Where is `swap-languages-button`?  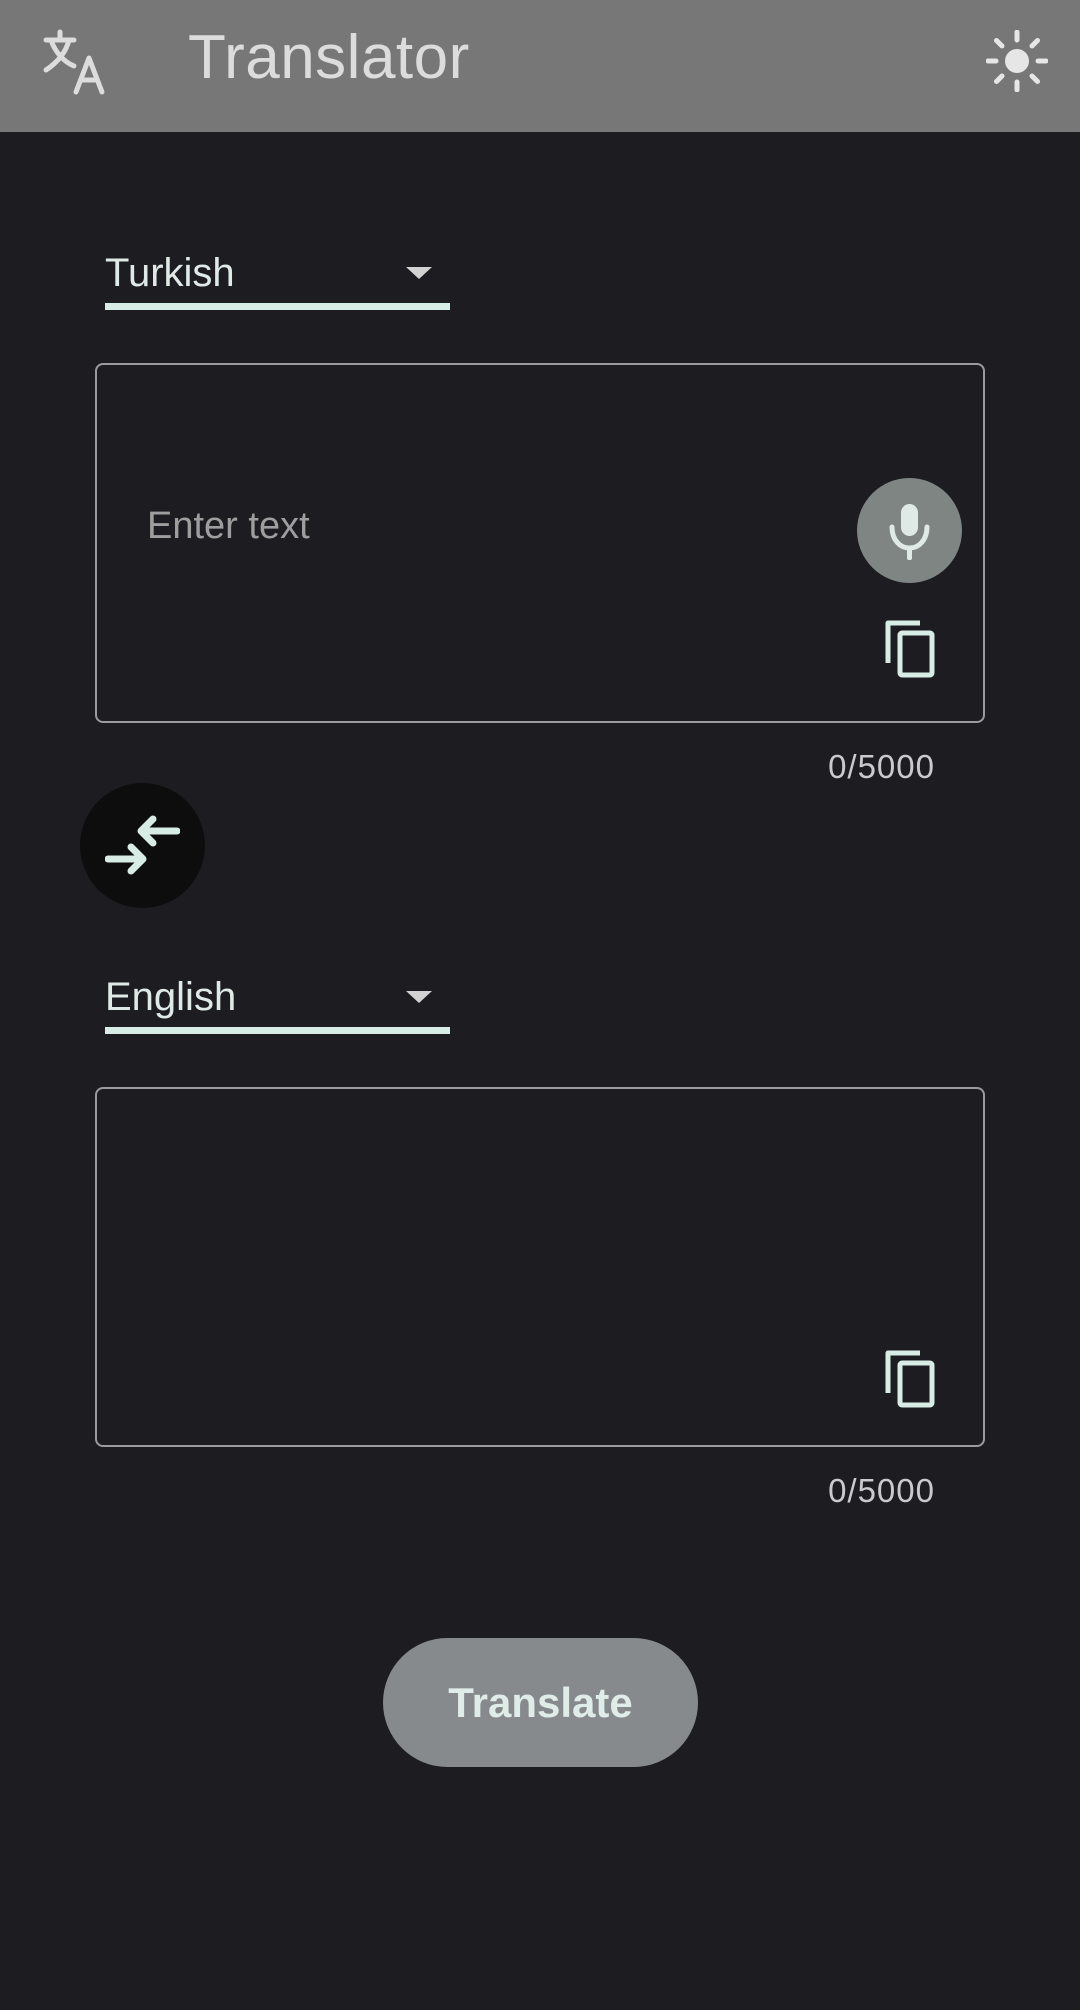
swap-languages-button is located at coordinates (142, 845).